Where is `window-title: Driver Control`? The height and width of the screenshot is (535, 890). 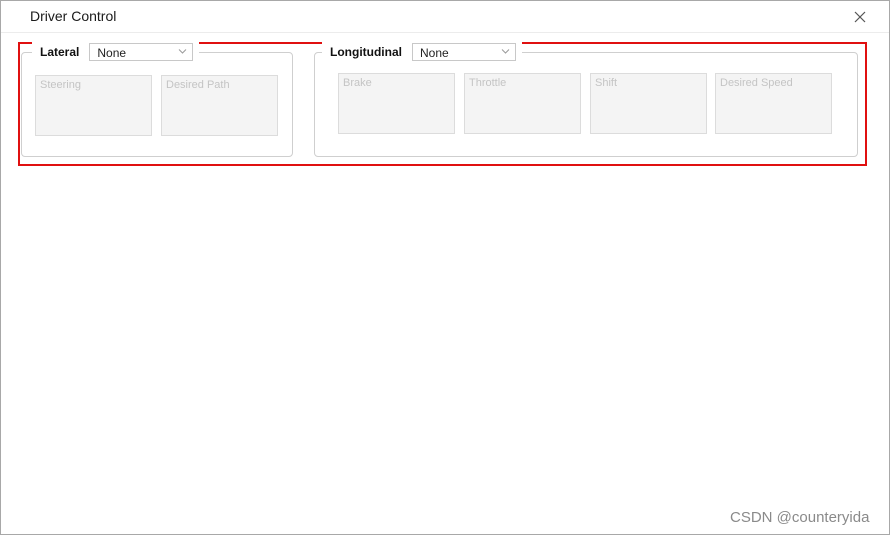 window-title: Driver Control is located at coordinates (73, 16).